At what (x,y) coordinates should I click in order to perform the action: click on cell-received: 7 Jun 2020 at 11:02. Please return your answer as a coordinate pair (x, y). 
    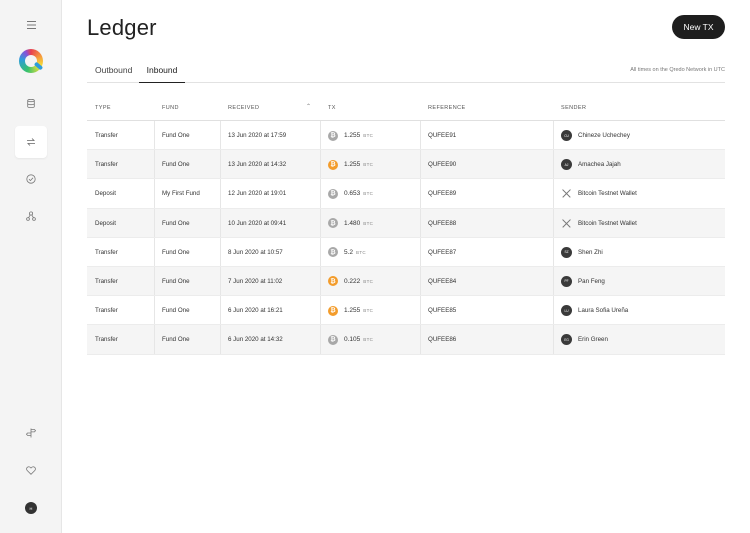
    Looking at the image, I should click on (255, 281).